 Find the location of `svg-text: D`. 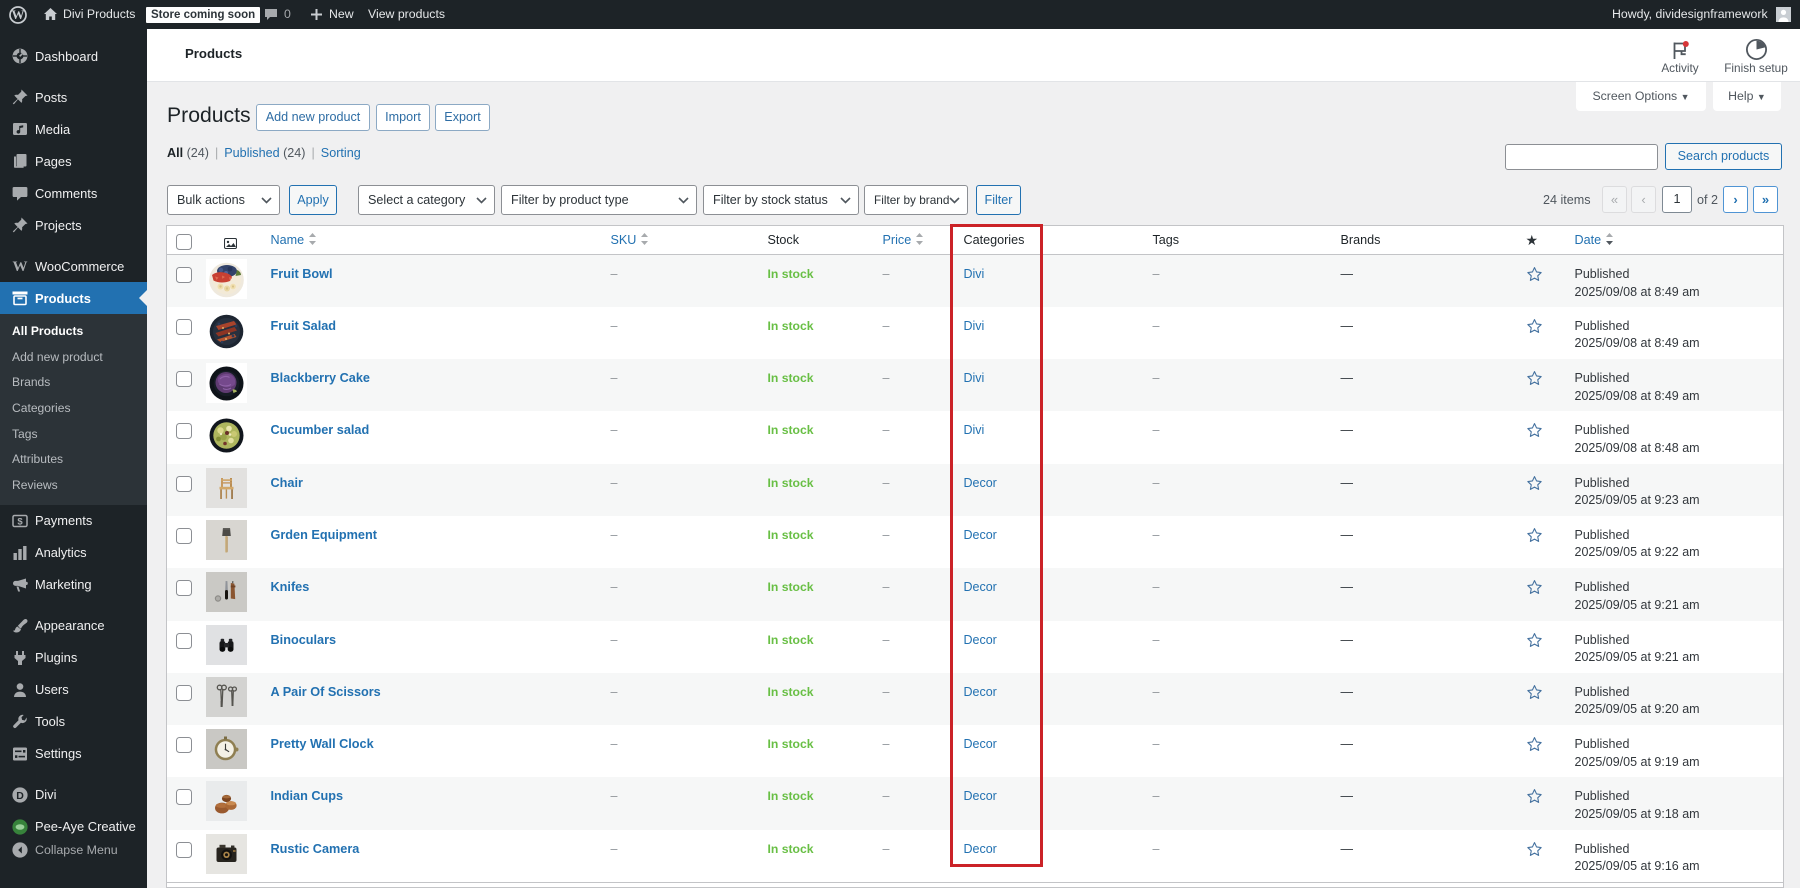

svg-text: D is located at coordinates (20, 796).